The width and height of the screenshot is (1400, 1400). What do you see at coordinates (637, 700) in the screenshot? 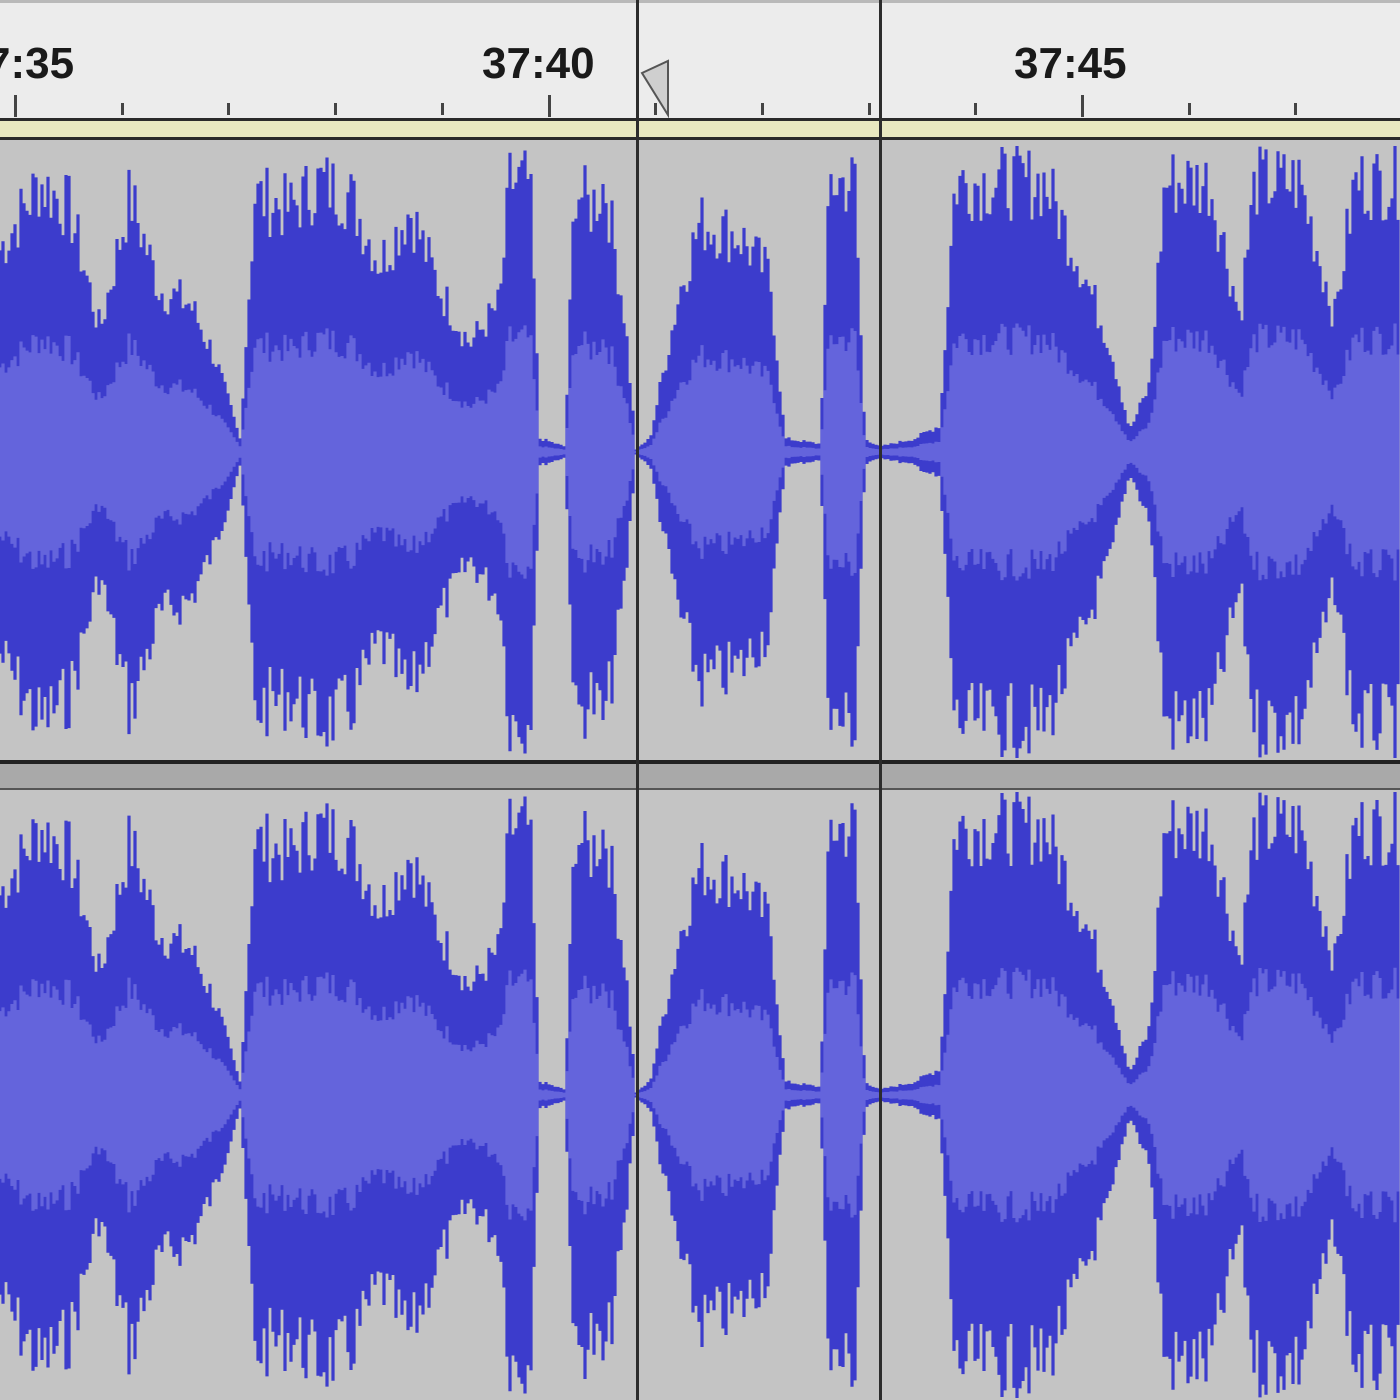
I see `playhead-cursor-line` at bounding box center [637, 700].